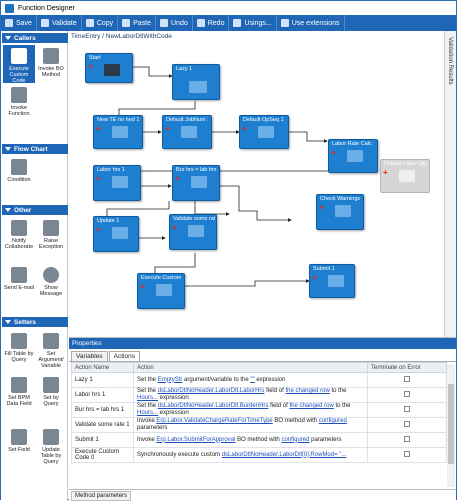 The width and height of the screenshot is (457, 501). Describe the element at coordinates (19, 392) in the screenshot. I see `tool-set-bpm-data-field: Set BPM Data Field` at that location.